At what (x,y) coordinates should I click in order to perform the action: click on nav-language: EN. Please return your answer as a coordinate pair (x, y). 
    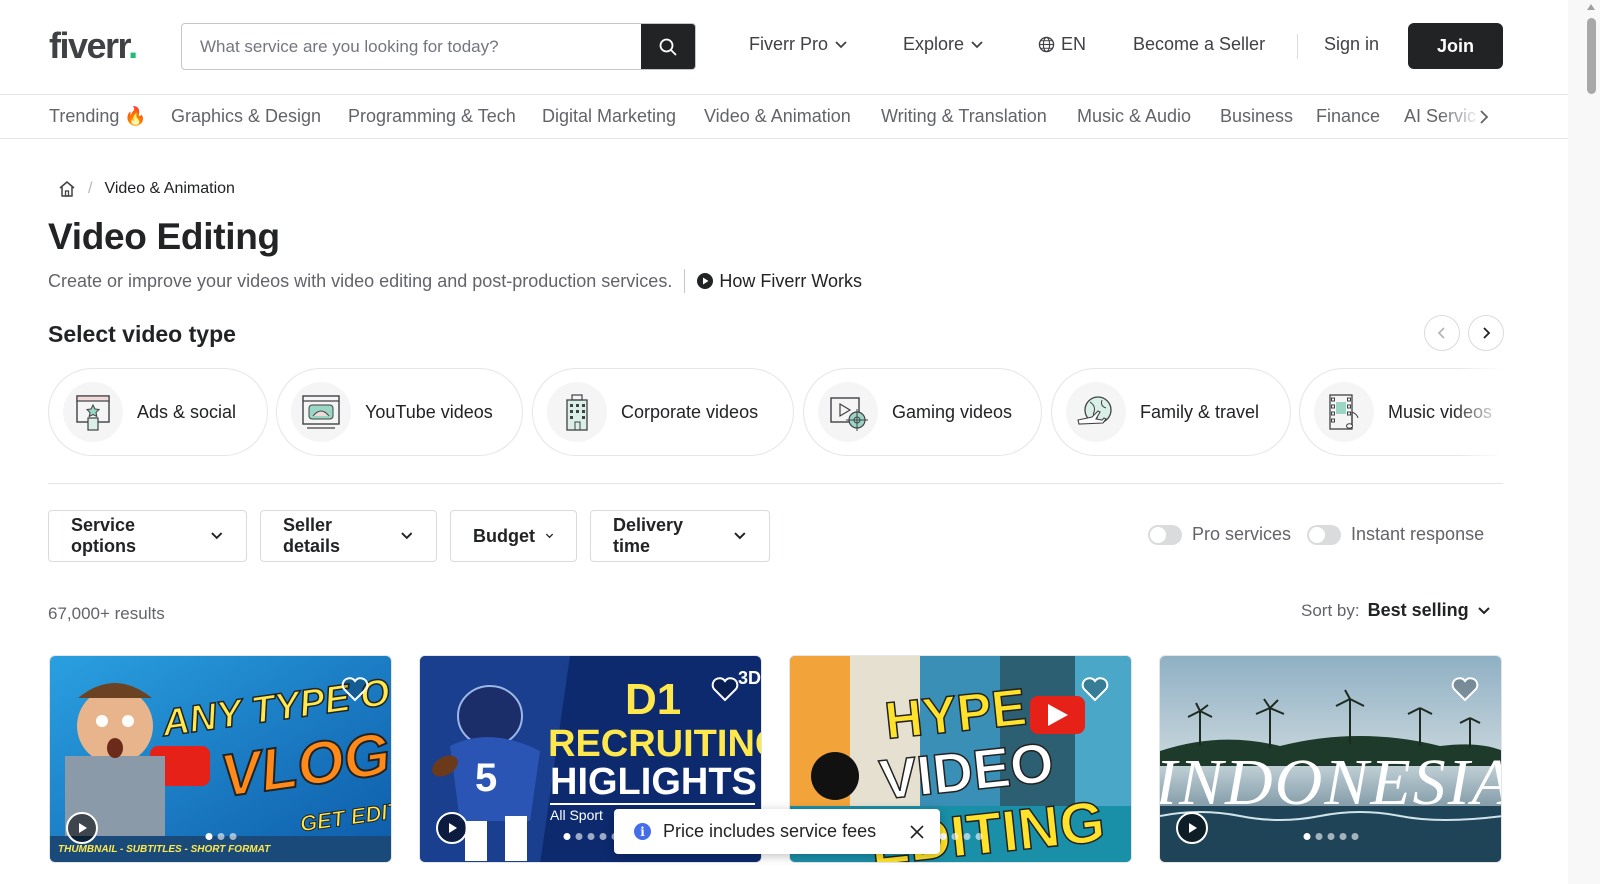
    Looking at the image, I should click on (1062, 44).